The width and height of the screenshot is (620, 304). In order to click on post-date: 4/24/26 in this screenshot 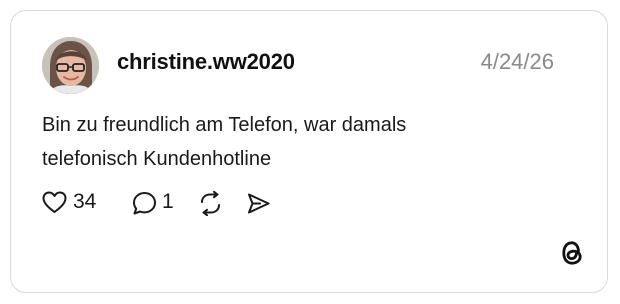, I will do `click(517, 61)`.